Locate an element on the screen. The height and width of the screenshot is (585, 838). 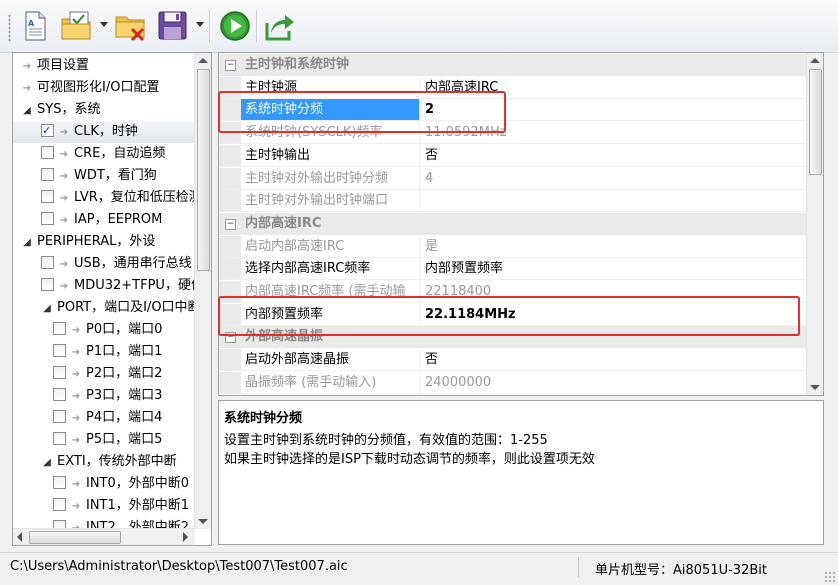
toolbar: A is located at coordinates (419, 26).